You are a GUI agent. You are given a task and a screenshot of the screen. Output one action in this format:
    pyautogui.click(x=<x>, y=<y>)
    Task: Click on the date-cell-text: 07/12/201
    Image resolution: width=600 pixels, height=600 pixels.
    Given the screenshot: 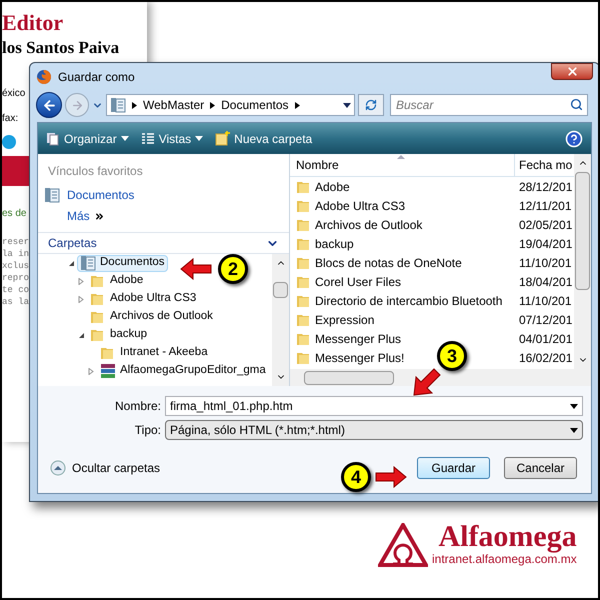 What is the action you would take?
    pyautogui.click(x=545, y=320)
    